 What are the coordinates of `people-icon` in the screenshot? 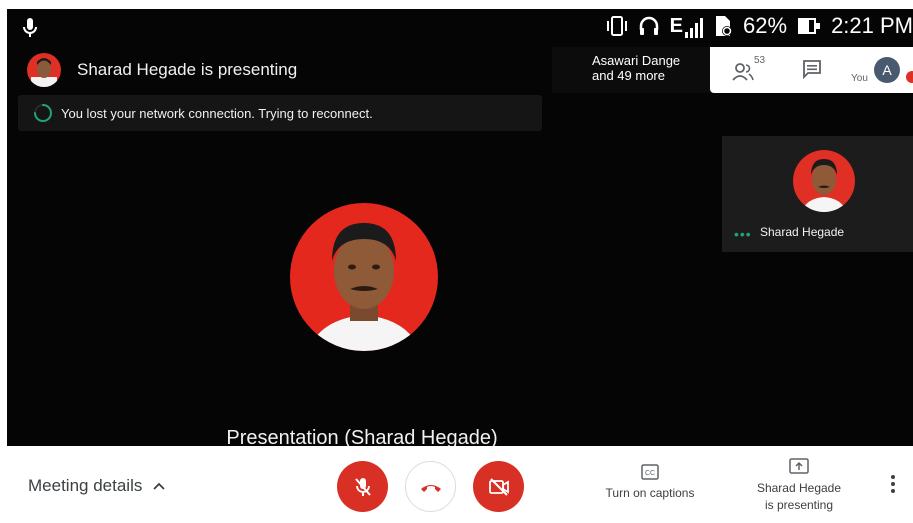 It's located at (743, 72).